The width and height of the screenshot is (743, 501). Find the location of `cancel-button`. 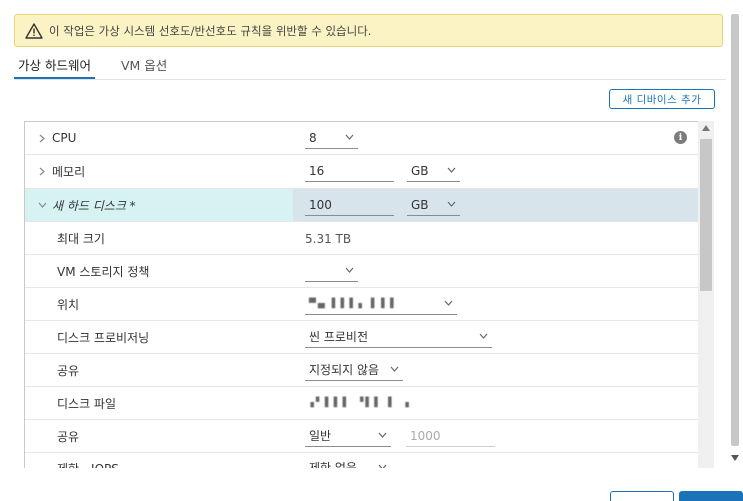

cancel-button is located at coordinates (642, 496).